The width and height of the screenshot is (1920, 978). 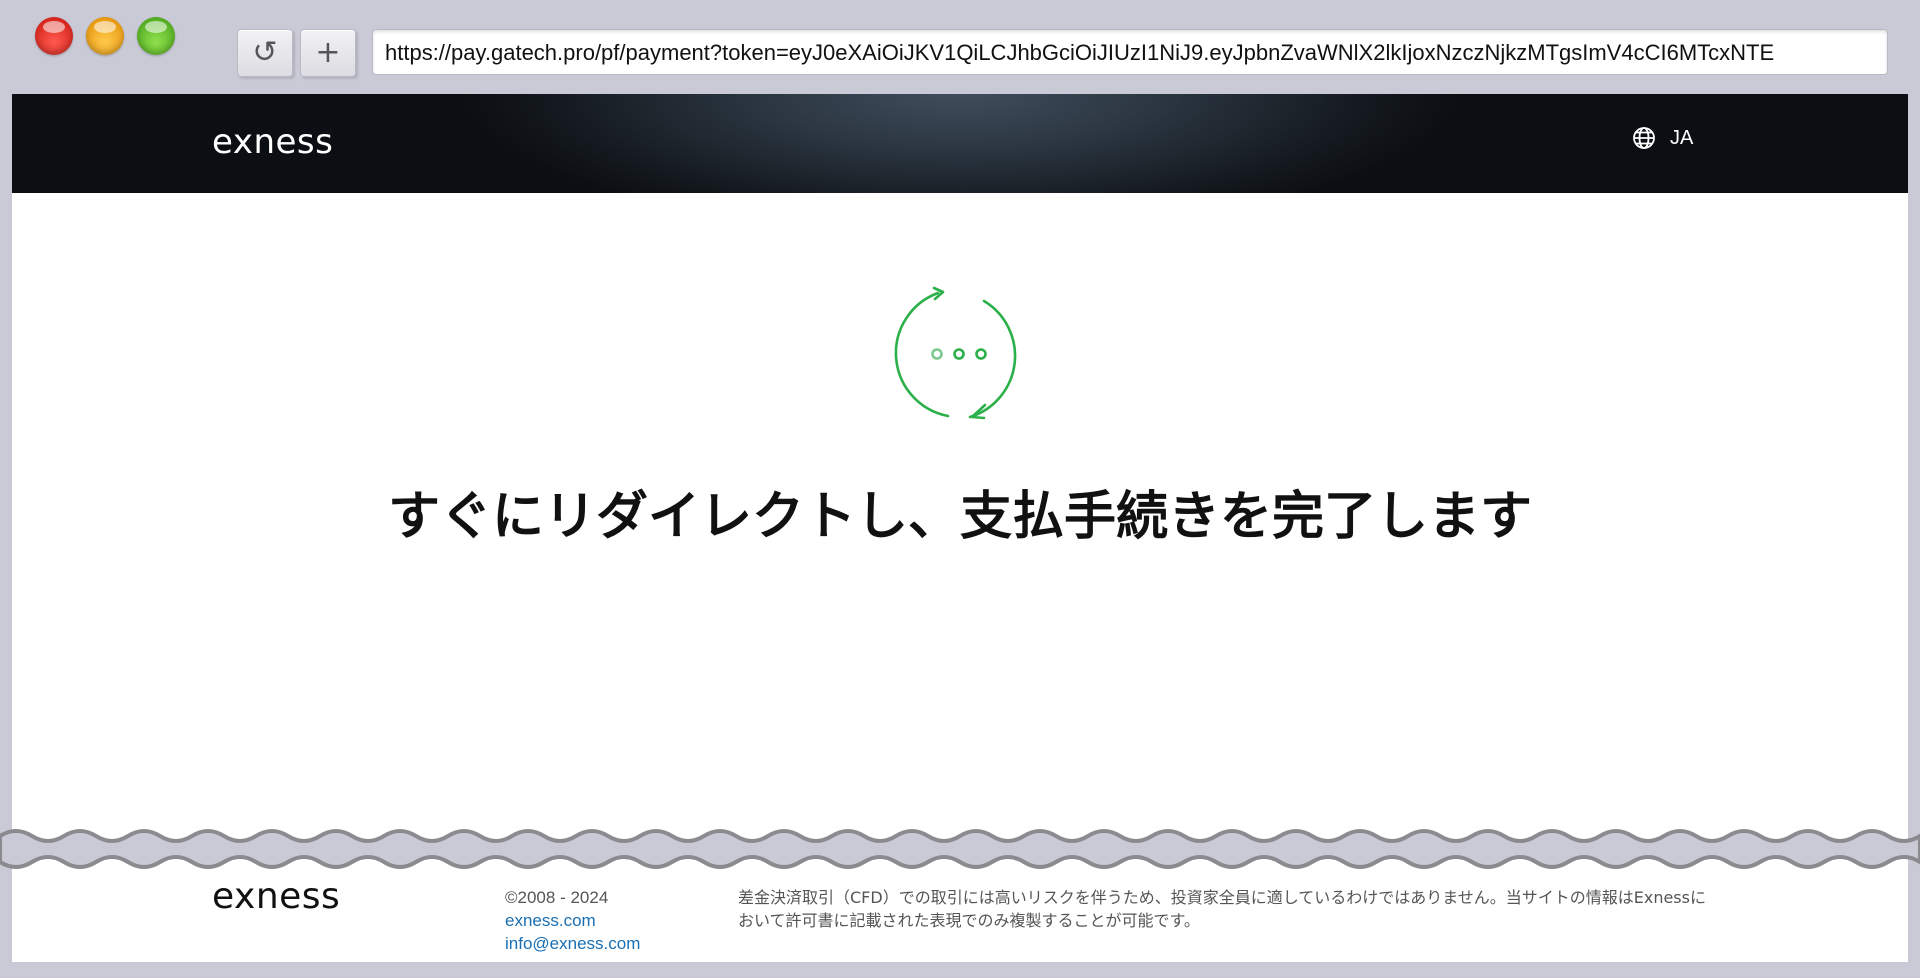 I want to click on reload-icon: ↺, so click(x=265, y=52).